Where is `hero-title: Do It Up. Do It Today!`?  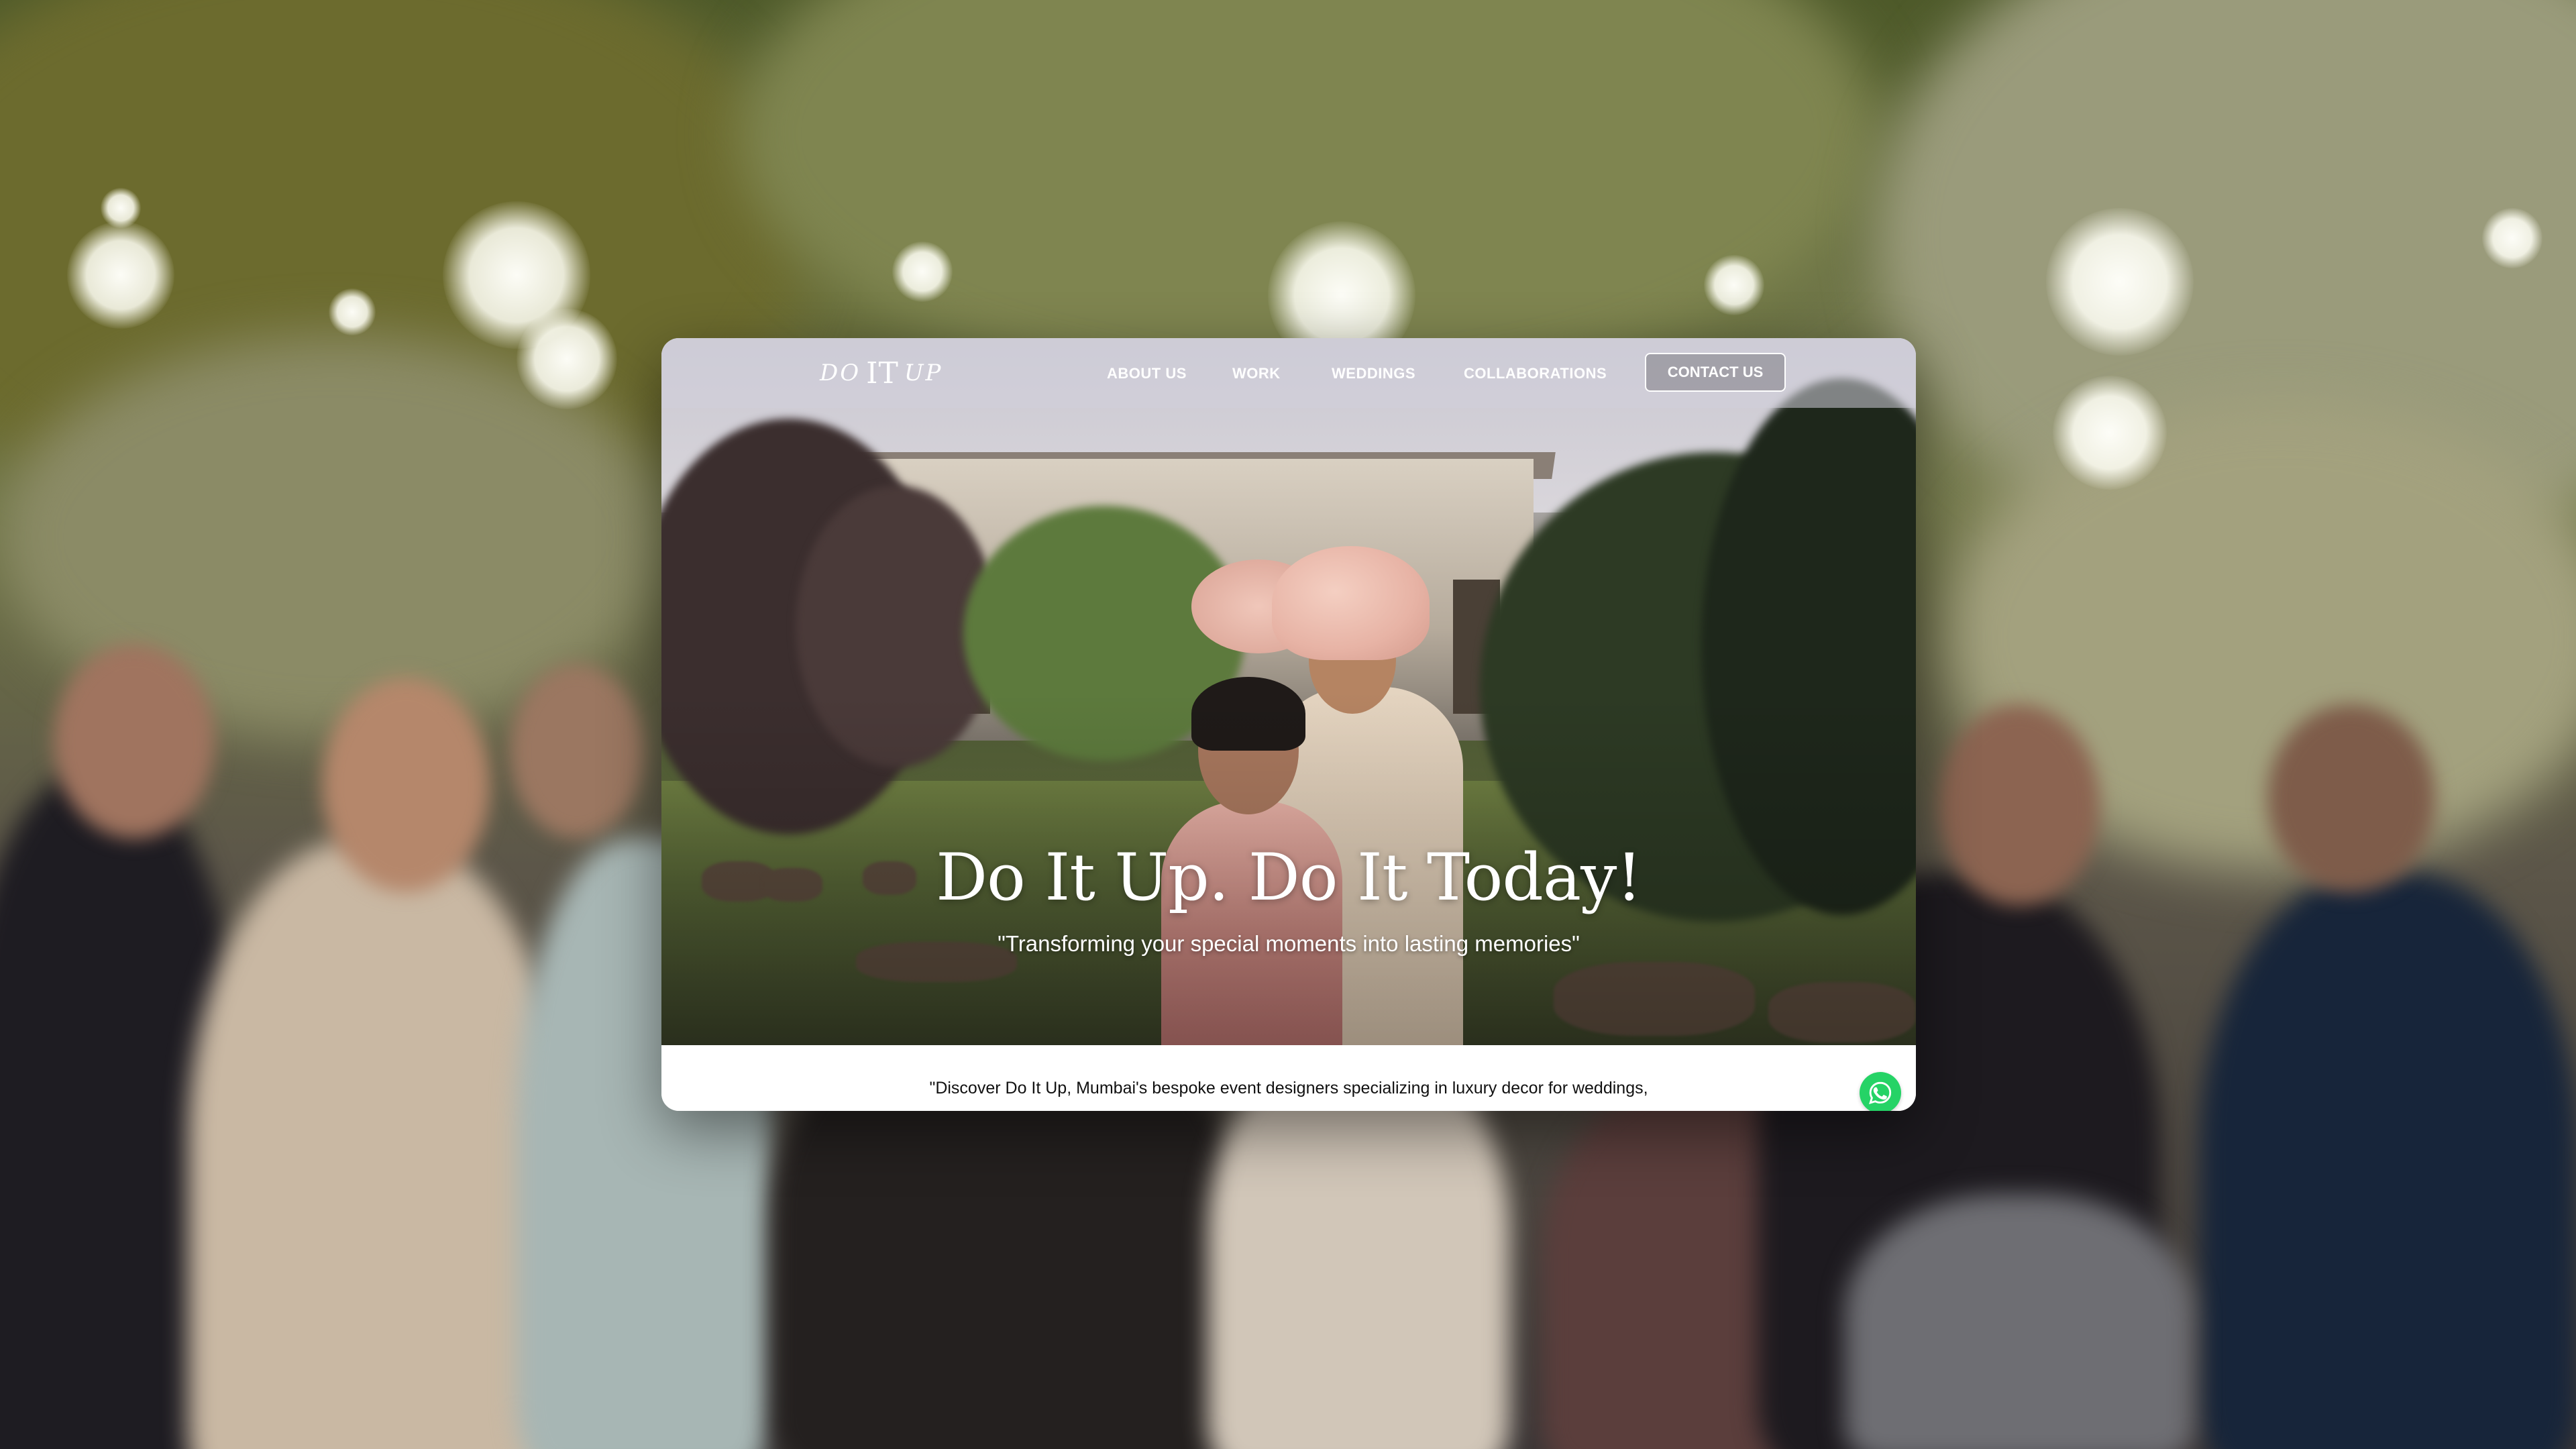
hero-title: Do It Up. Do It Today! is located at coordinates (1289, 877).